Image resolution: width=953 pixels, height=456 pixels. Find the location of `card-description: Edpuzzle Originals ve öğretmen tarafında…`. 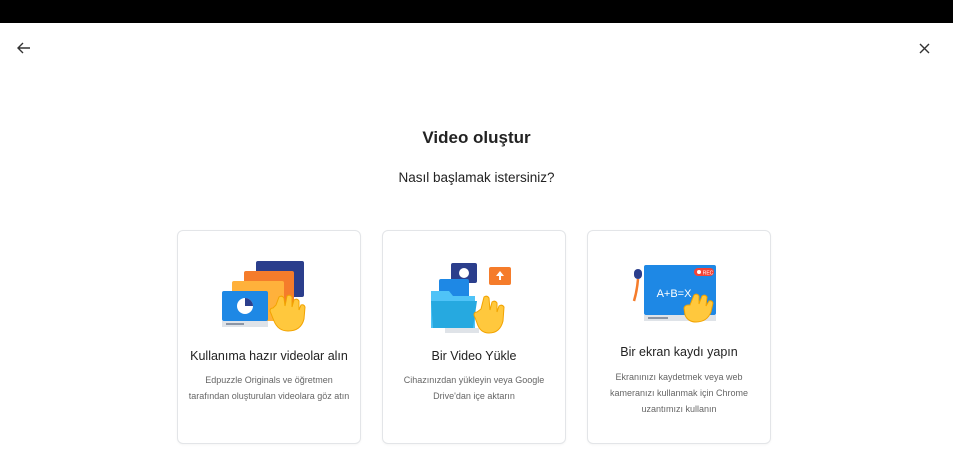

card-description: Edpuzzle Originals ve öğretmen tarafında… is located at coordinates (269, 388).